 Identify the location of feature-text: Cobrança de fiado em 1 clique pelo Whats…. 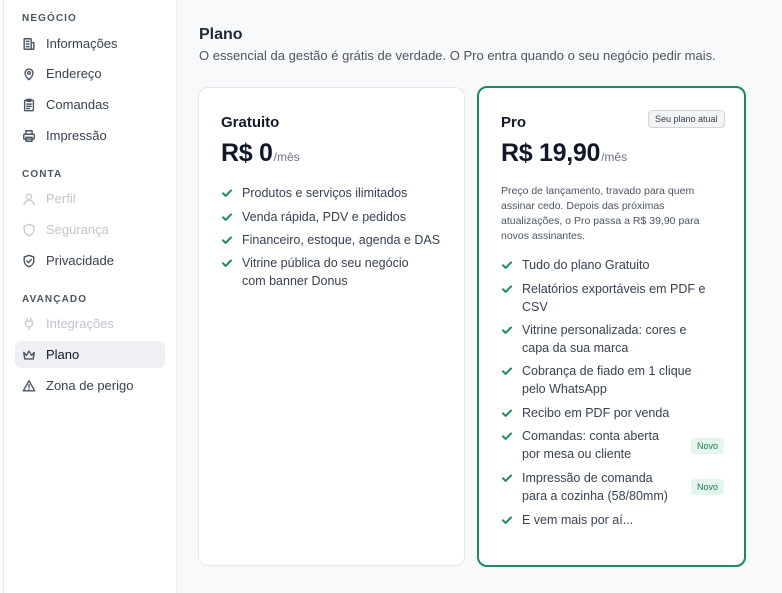
(607, 380).